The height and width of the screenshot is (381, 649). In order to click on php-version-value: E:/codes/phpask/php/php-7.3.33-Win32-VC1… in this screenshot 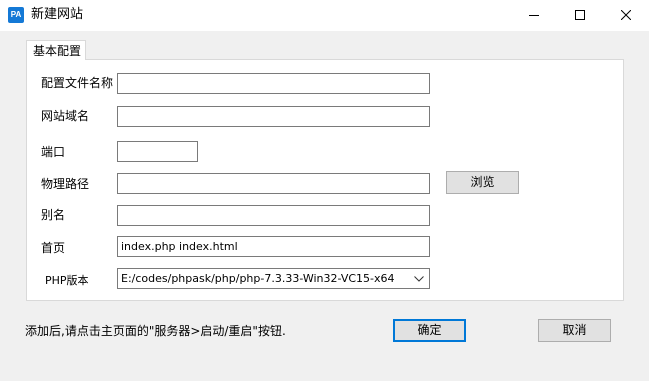, I will do `click(258, 278)`.